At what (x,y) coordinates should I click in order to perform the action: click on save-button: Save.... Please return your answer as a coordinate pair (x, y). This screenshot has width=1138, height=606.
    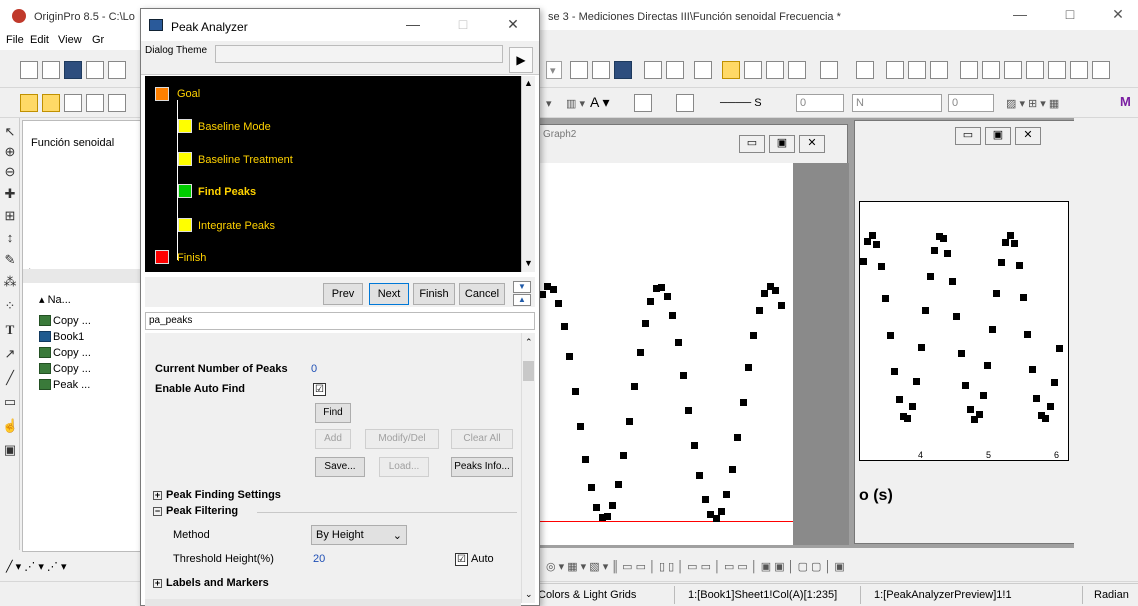
    Looking at the image, I should click on (340, 467).